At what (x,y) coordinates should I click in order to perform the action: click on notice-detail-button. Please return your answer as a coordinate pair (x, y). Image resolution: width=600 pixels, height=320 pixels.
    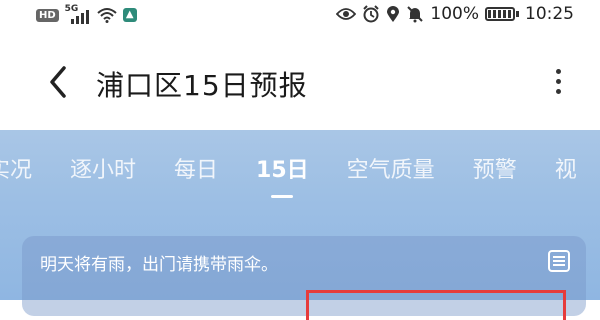
    Looking at the image, I should click on (559, 261).